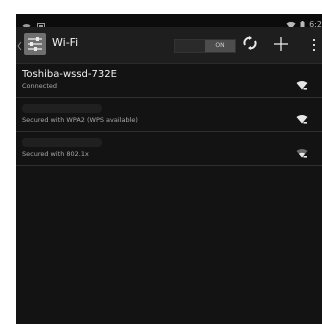 The height and width of the screenshot is (336, 322). What do you see at coordinates (19, 45) in the screenshot?
I see `up-chevron-icon` at bounding box center [19, 45].